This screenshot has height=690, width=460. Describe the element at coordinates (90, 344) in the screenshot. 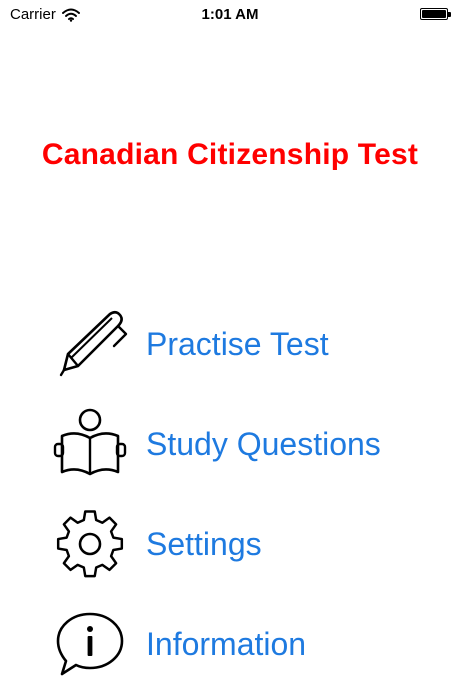

I see `pen-icon` at that location.